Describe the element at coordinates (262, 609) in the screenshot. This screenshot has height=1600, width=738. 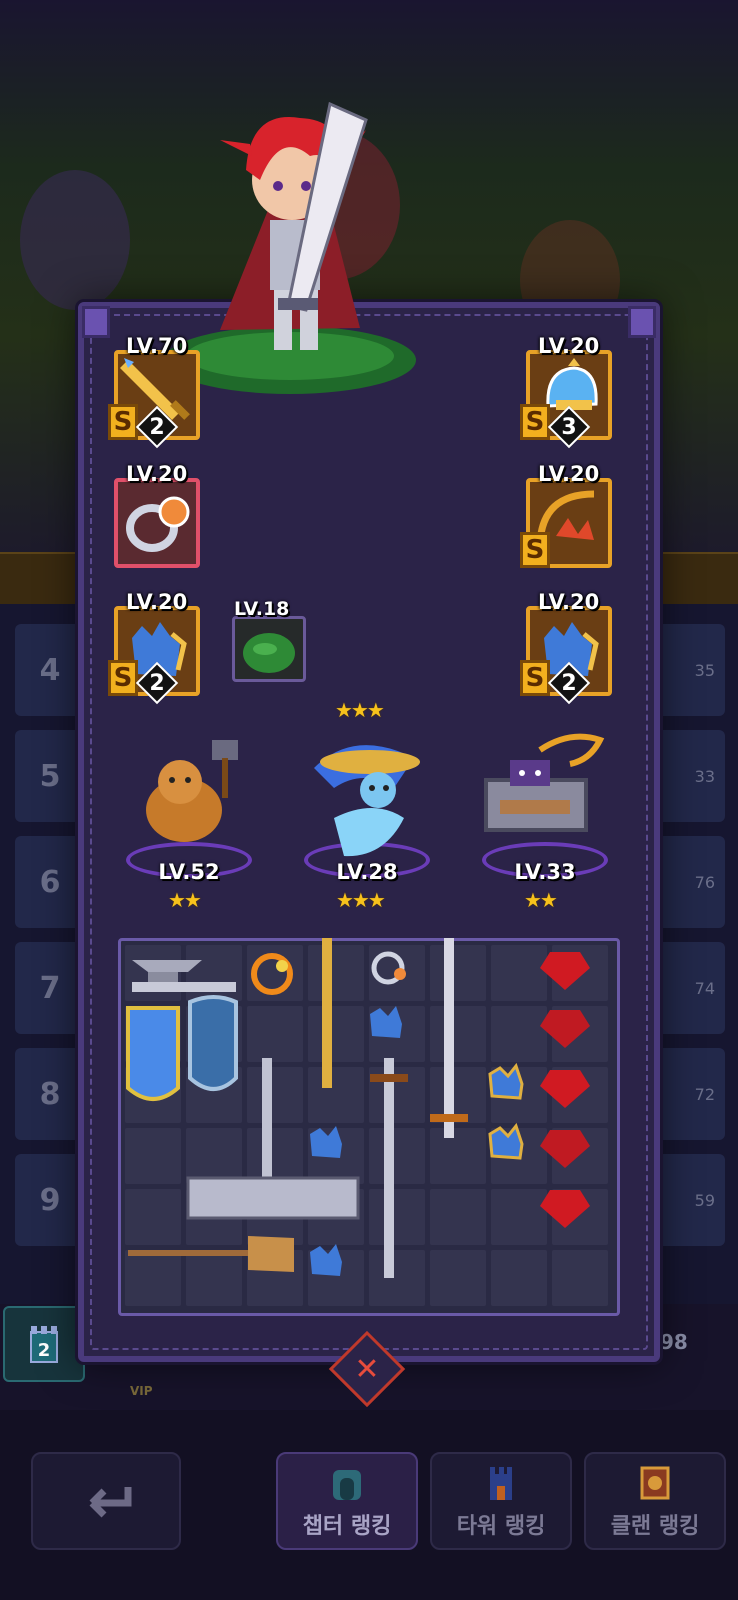
I see `pet-level: LV.18` at that location.